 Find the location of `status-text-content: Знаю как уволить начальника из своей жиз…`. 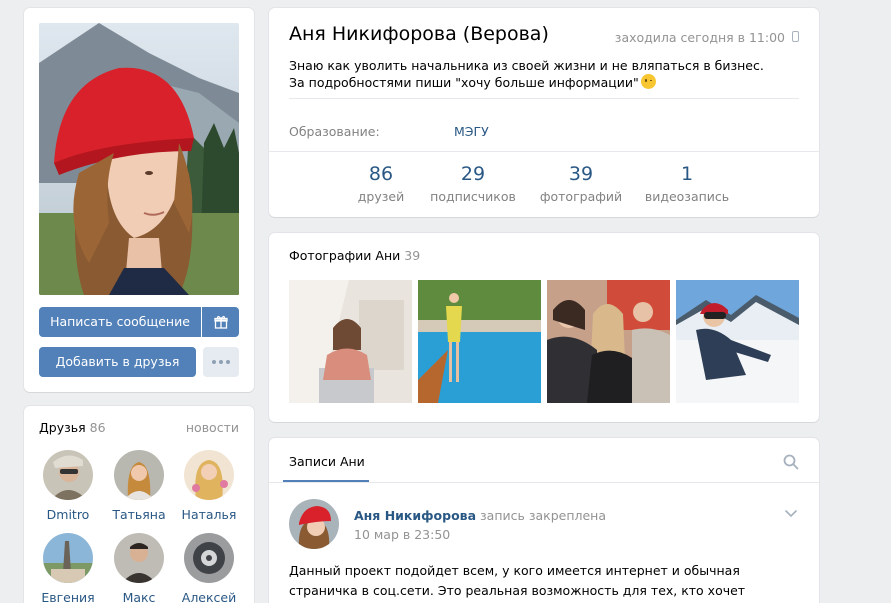

status-text-content: Знаю как уволить начальника из своей жиз… is located at coordinates (526, 74).